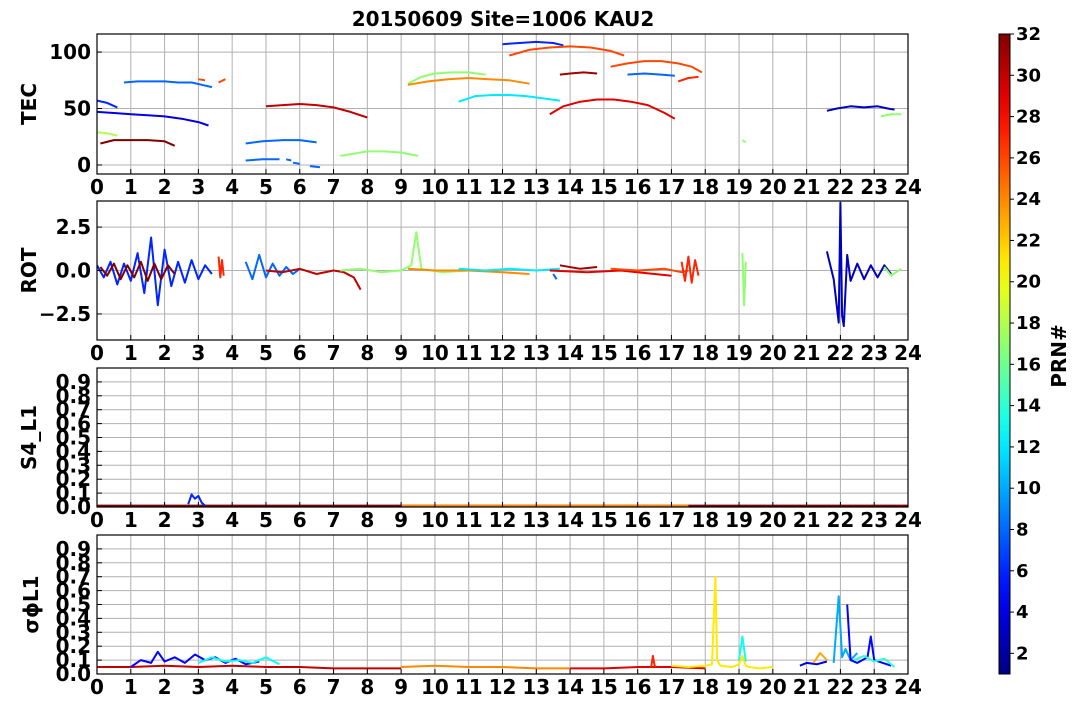 The height and width of the screenshot is (709, 1077). Describe the element at coordinates (1028, 158) in the screenshot. I see `colorbar-tick-label: 26` at that location.